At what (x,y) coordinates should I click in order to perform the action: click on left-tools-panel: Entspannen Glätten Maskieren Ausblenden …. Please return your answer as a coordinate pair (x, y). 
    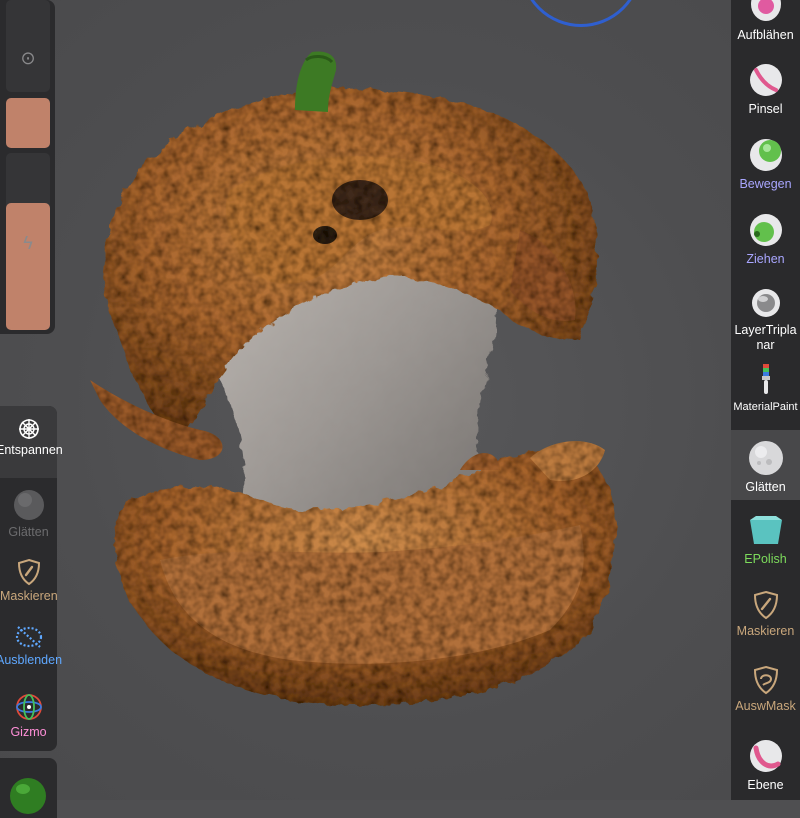
    Looking at the image, I should click on (31, 578).